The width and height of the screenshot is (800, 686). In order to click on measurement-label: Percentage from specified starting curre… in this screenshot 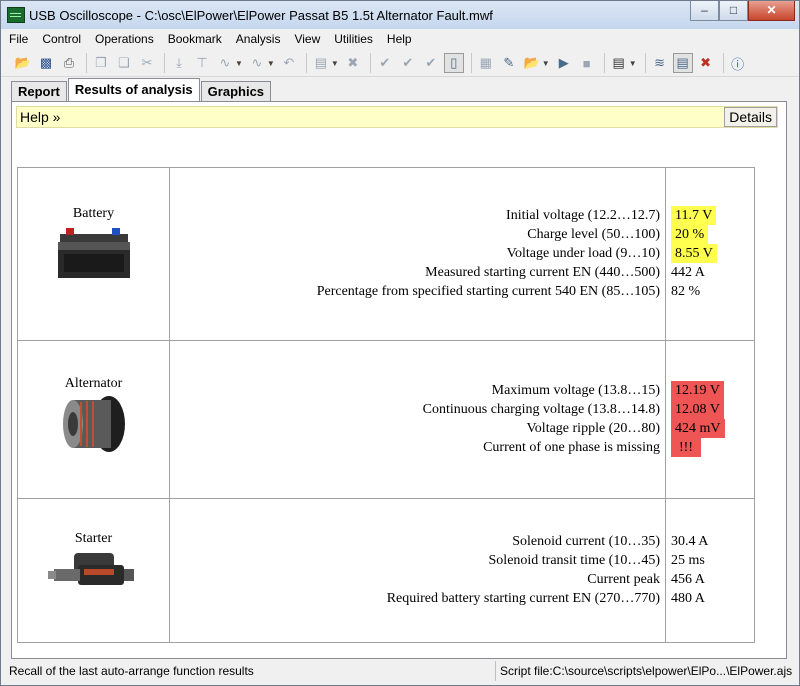, I will do `click(488, 291)`.